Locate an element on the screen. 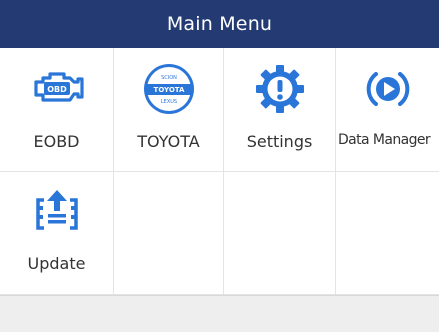 The image size is (439, 332). play-record-icon is located at coordinates (388, 89).